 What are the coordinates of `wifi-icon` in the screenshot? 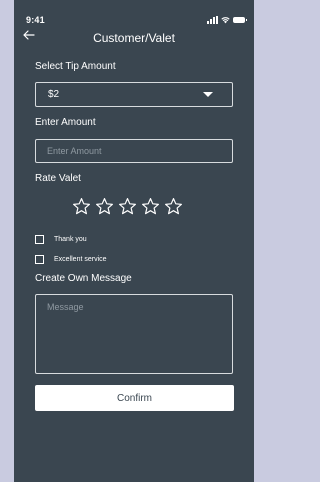 It's located at (225, 20).